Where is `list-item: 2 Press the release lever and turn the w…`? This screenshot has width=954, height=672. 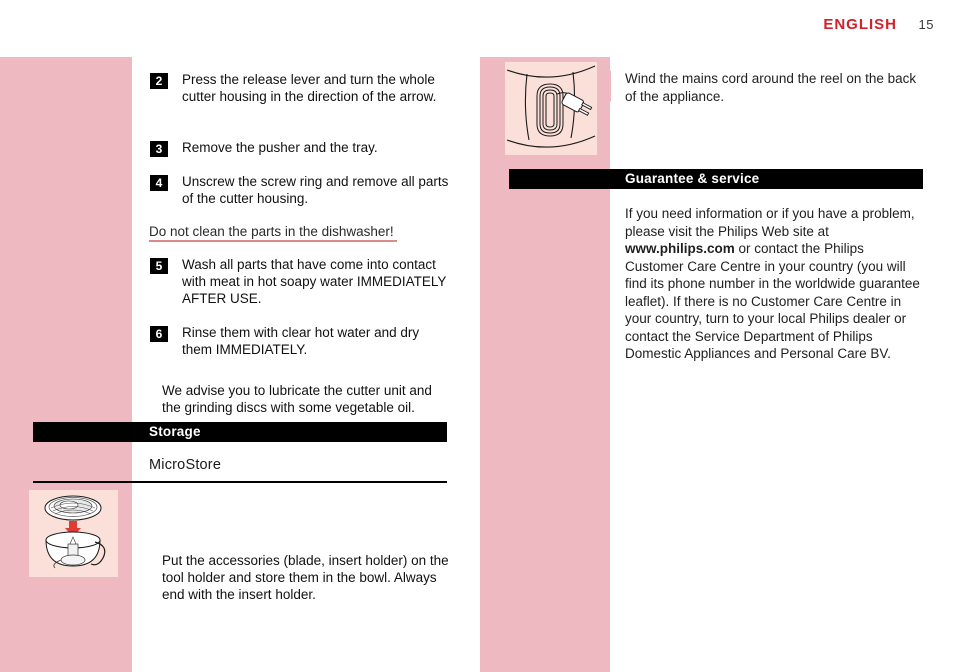
list-item: 2 Press the release lever and turn the w… is located at coordinates (300, 88).